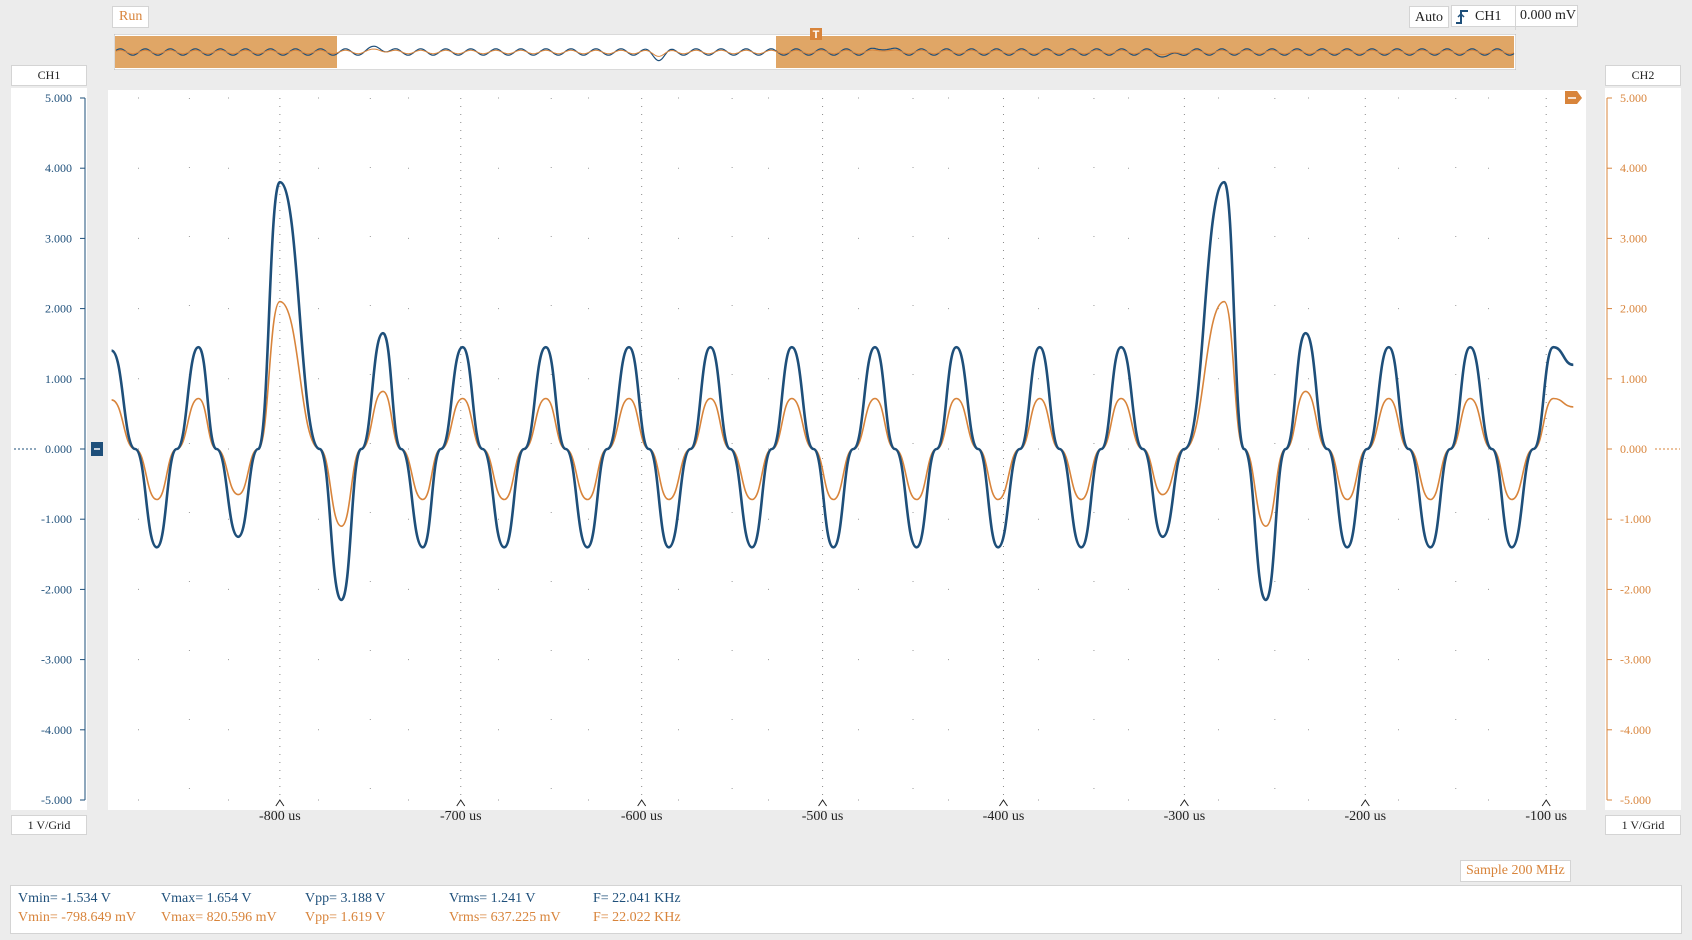 Image resolution: width=1692 pixels, height=940 pixels. I want to click on rising-edge-icon, so click(1462, 17).